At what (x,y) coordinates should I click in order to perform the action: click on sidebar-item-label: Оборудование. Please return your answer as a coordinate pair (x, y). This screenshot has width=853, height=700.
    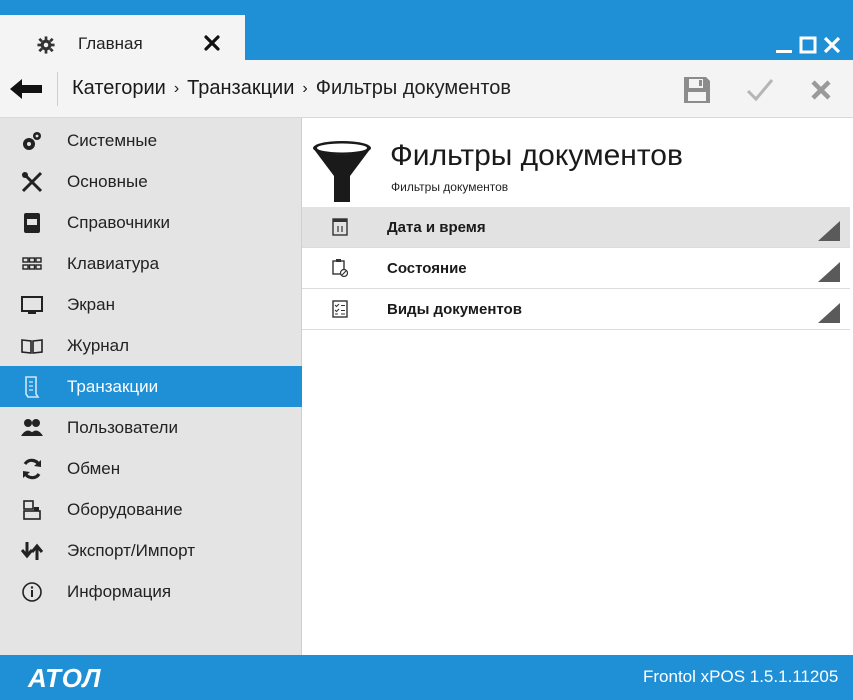
    Looking at the image, I should click on (125, 509).